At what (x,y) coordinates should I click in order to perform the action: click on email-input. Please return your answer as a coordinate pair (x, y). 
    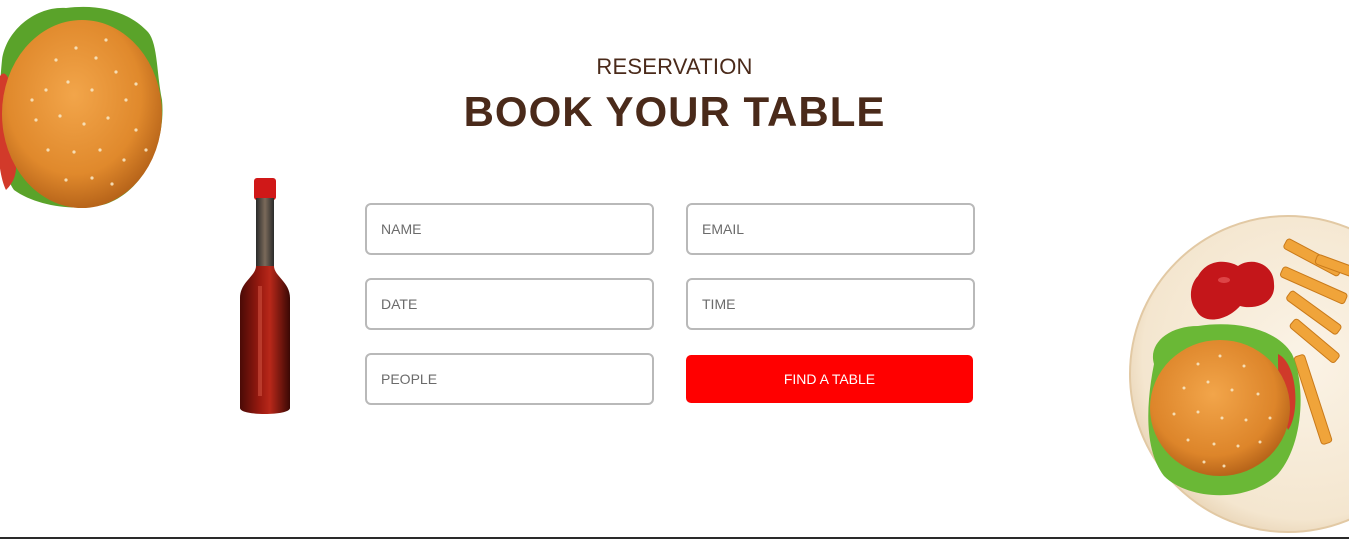
    Looking at the image, I should click on (830, 229).